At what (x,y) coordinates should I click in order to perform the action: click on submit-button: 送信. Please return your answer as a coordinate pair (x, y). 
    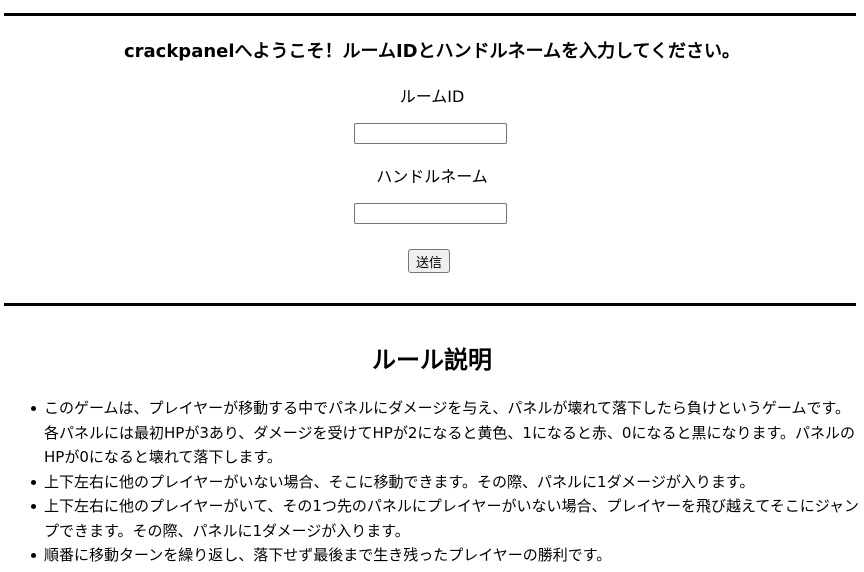
    Looking at the image, I should click on (429, 261).